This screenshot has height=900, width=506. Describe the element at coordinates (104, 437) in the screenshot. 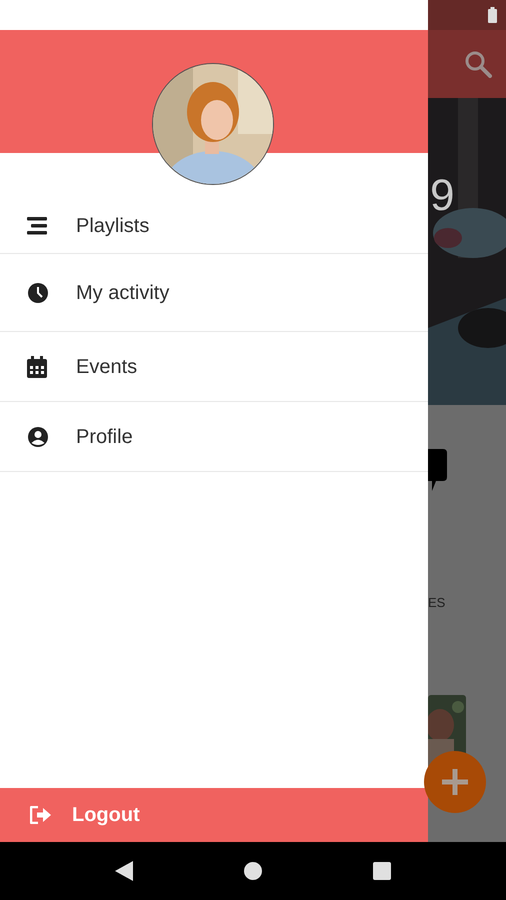

I see `menu-item: Profile` at that location.